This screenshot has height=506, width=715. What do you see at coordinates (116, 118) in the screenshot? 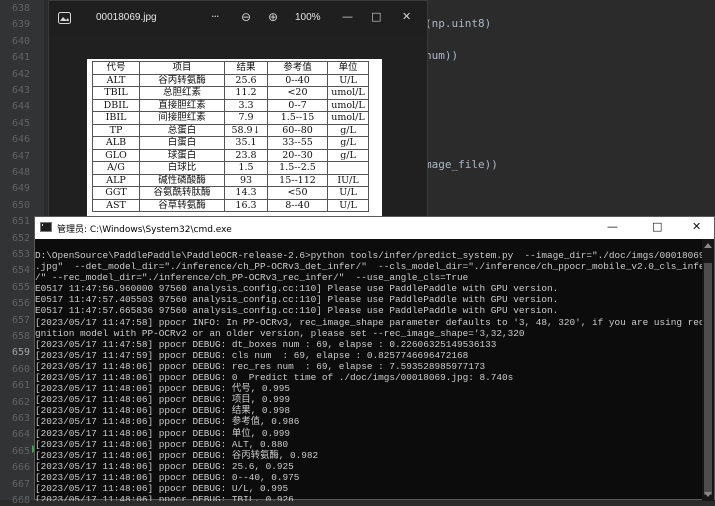
I see `table-cell: IBIL` at bounding box center [116, 118].